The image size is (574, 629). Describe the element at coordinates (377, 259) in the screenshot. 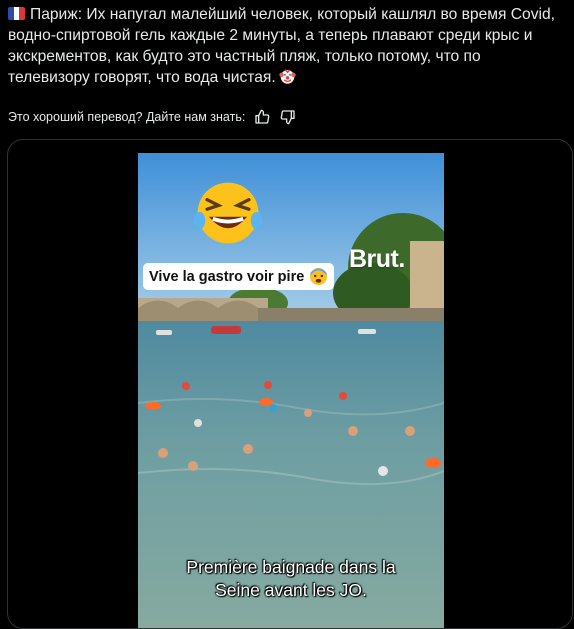

I see `brut-logo: Brut.` at that location.